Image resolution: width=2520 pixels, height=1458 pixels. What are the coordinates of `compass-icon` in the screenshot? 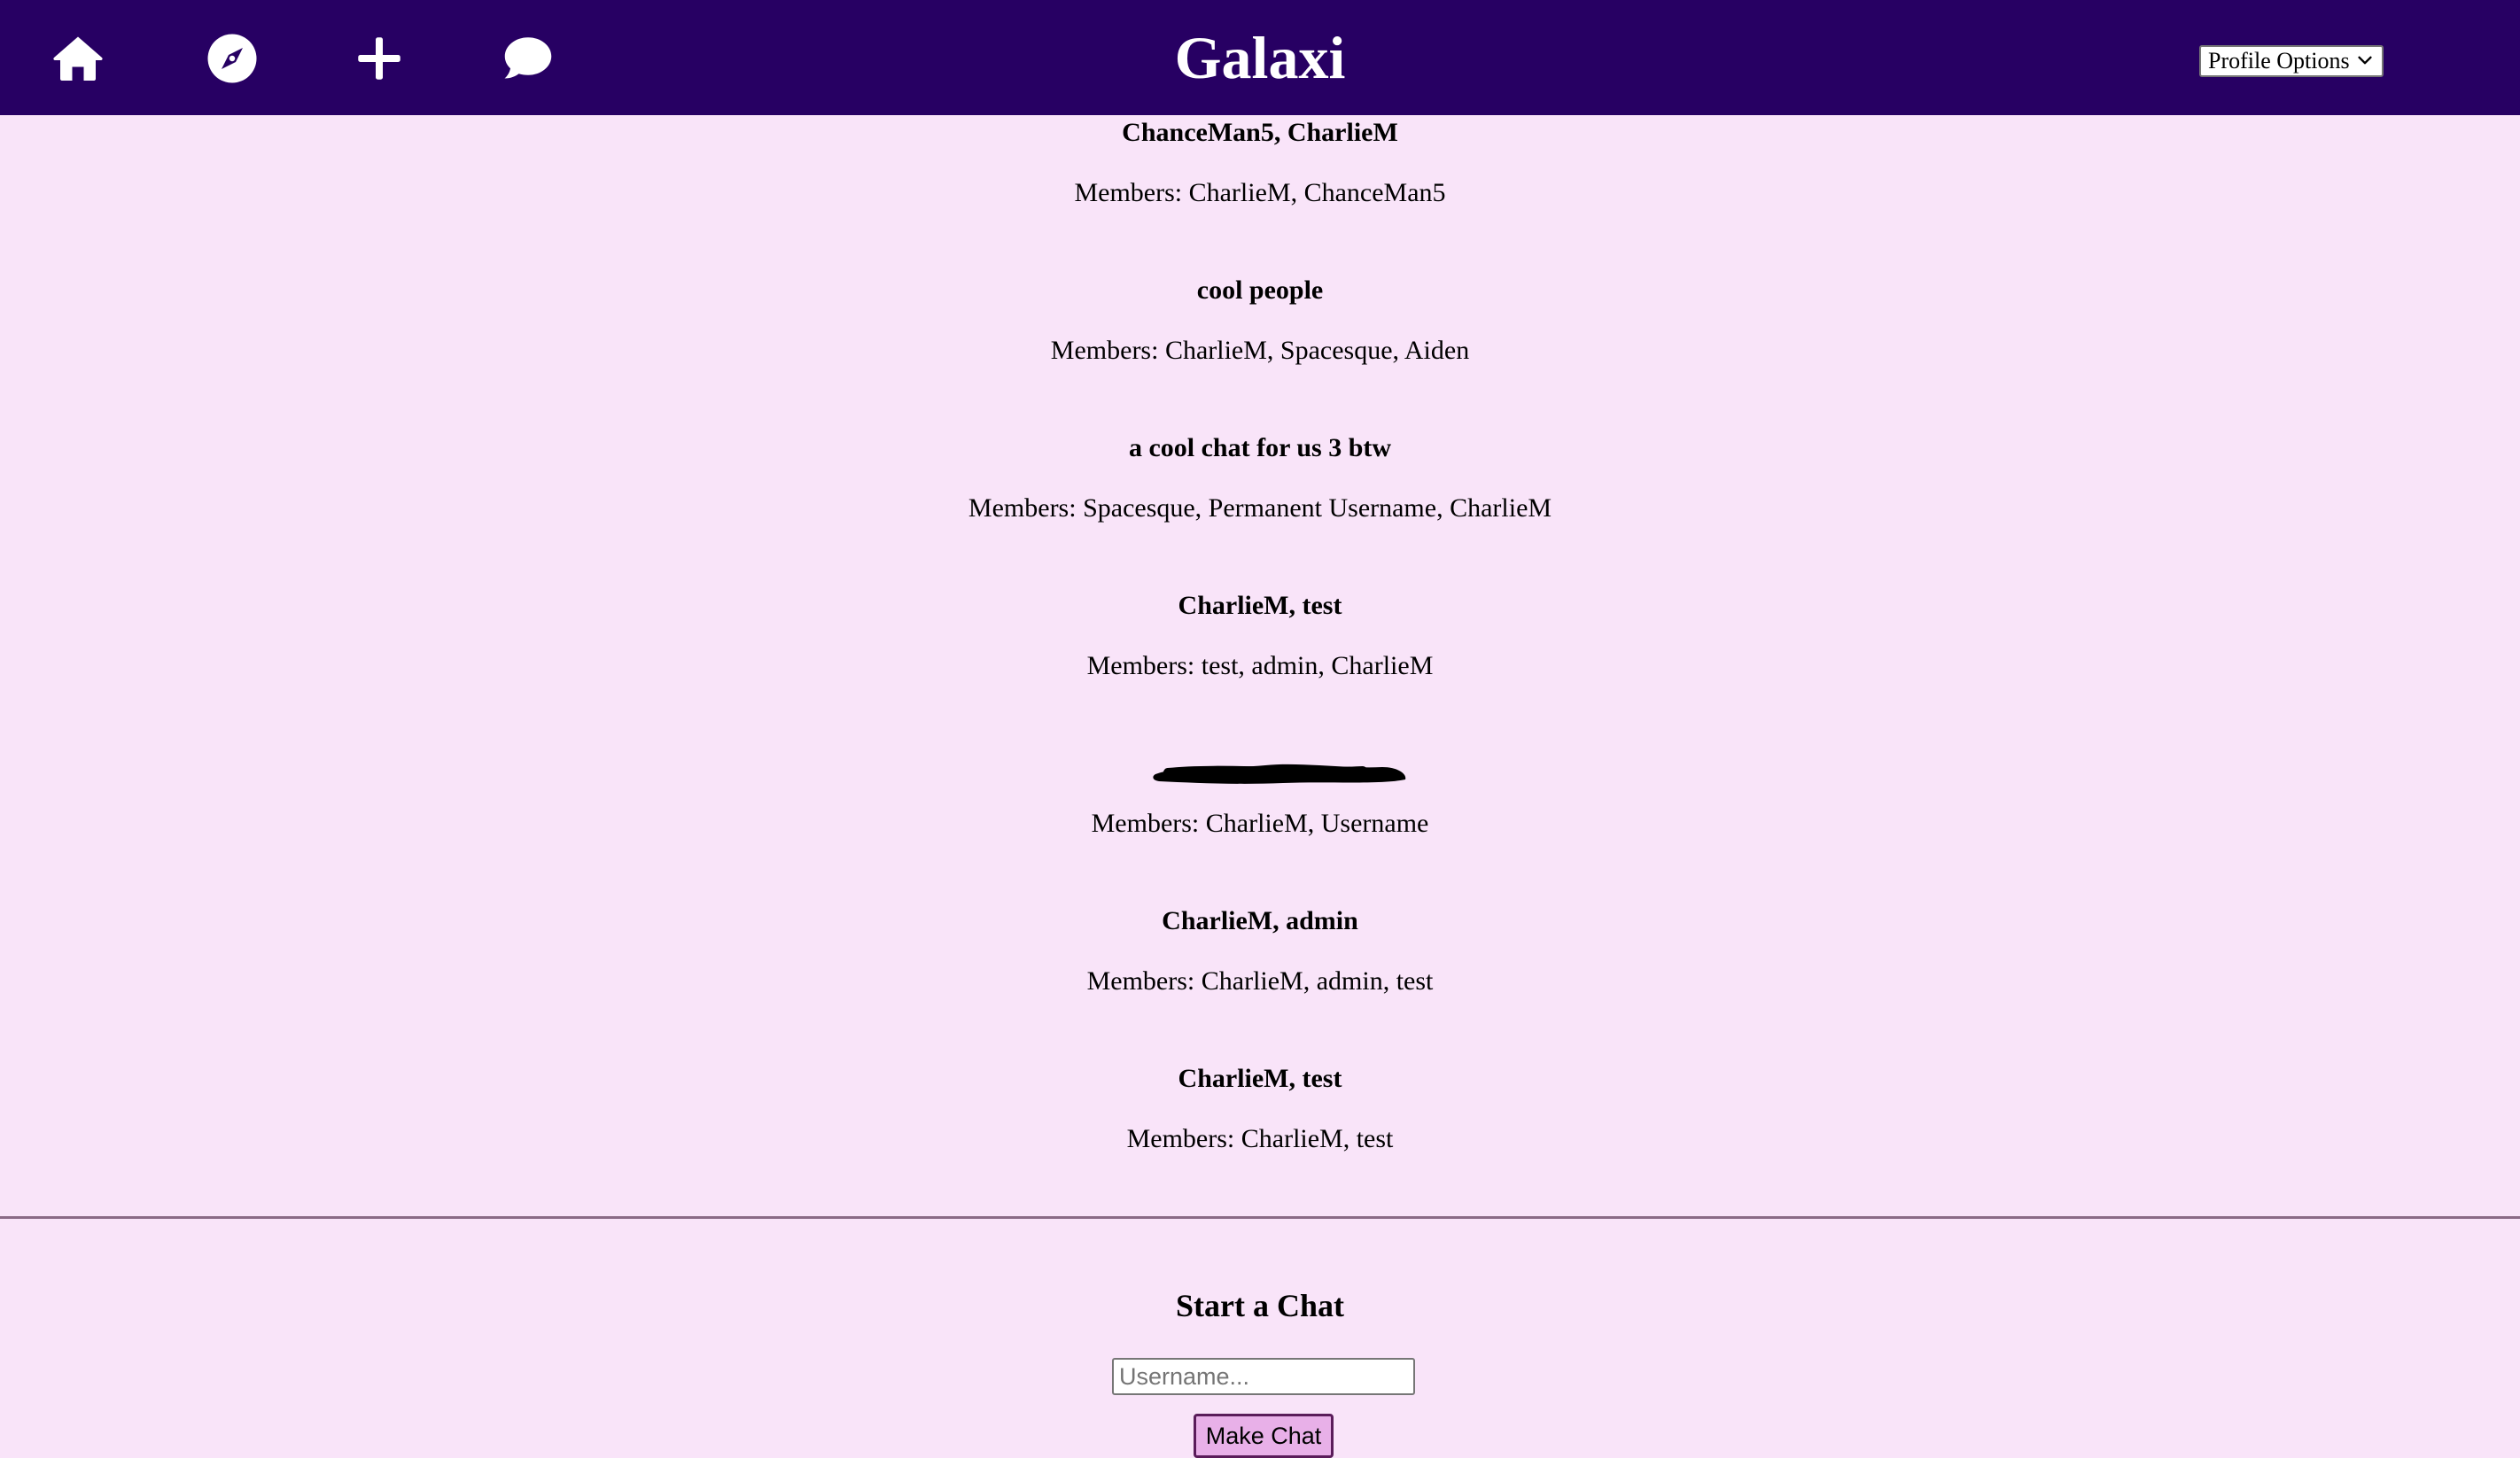 It's located at (232, 58).